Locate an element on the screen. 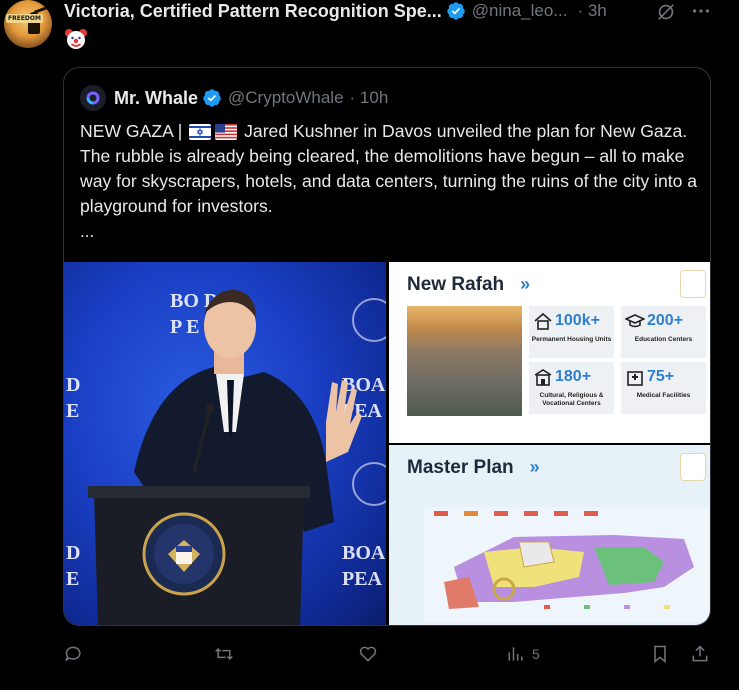 This screenshot has height=690, width=739. retweet-button is located at coordinates (227, 654).